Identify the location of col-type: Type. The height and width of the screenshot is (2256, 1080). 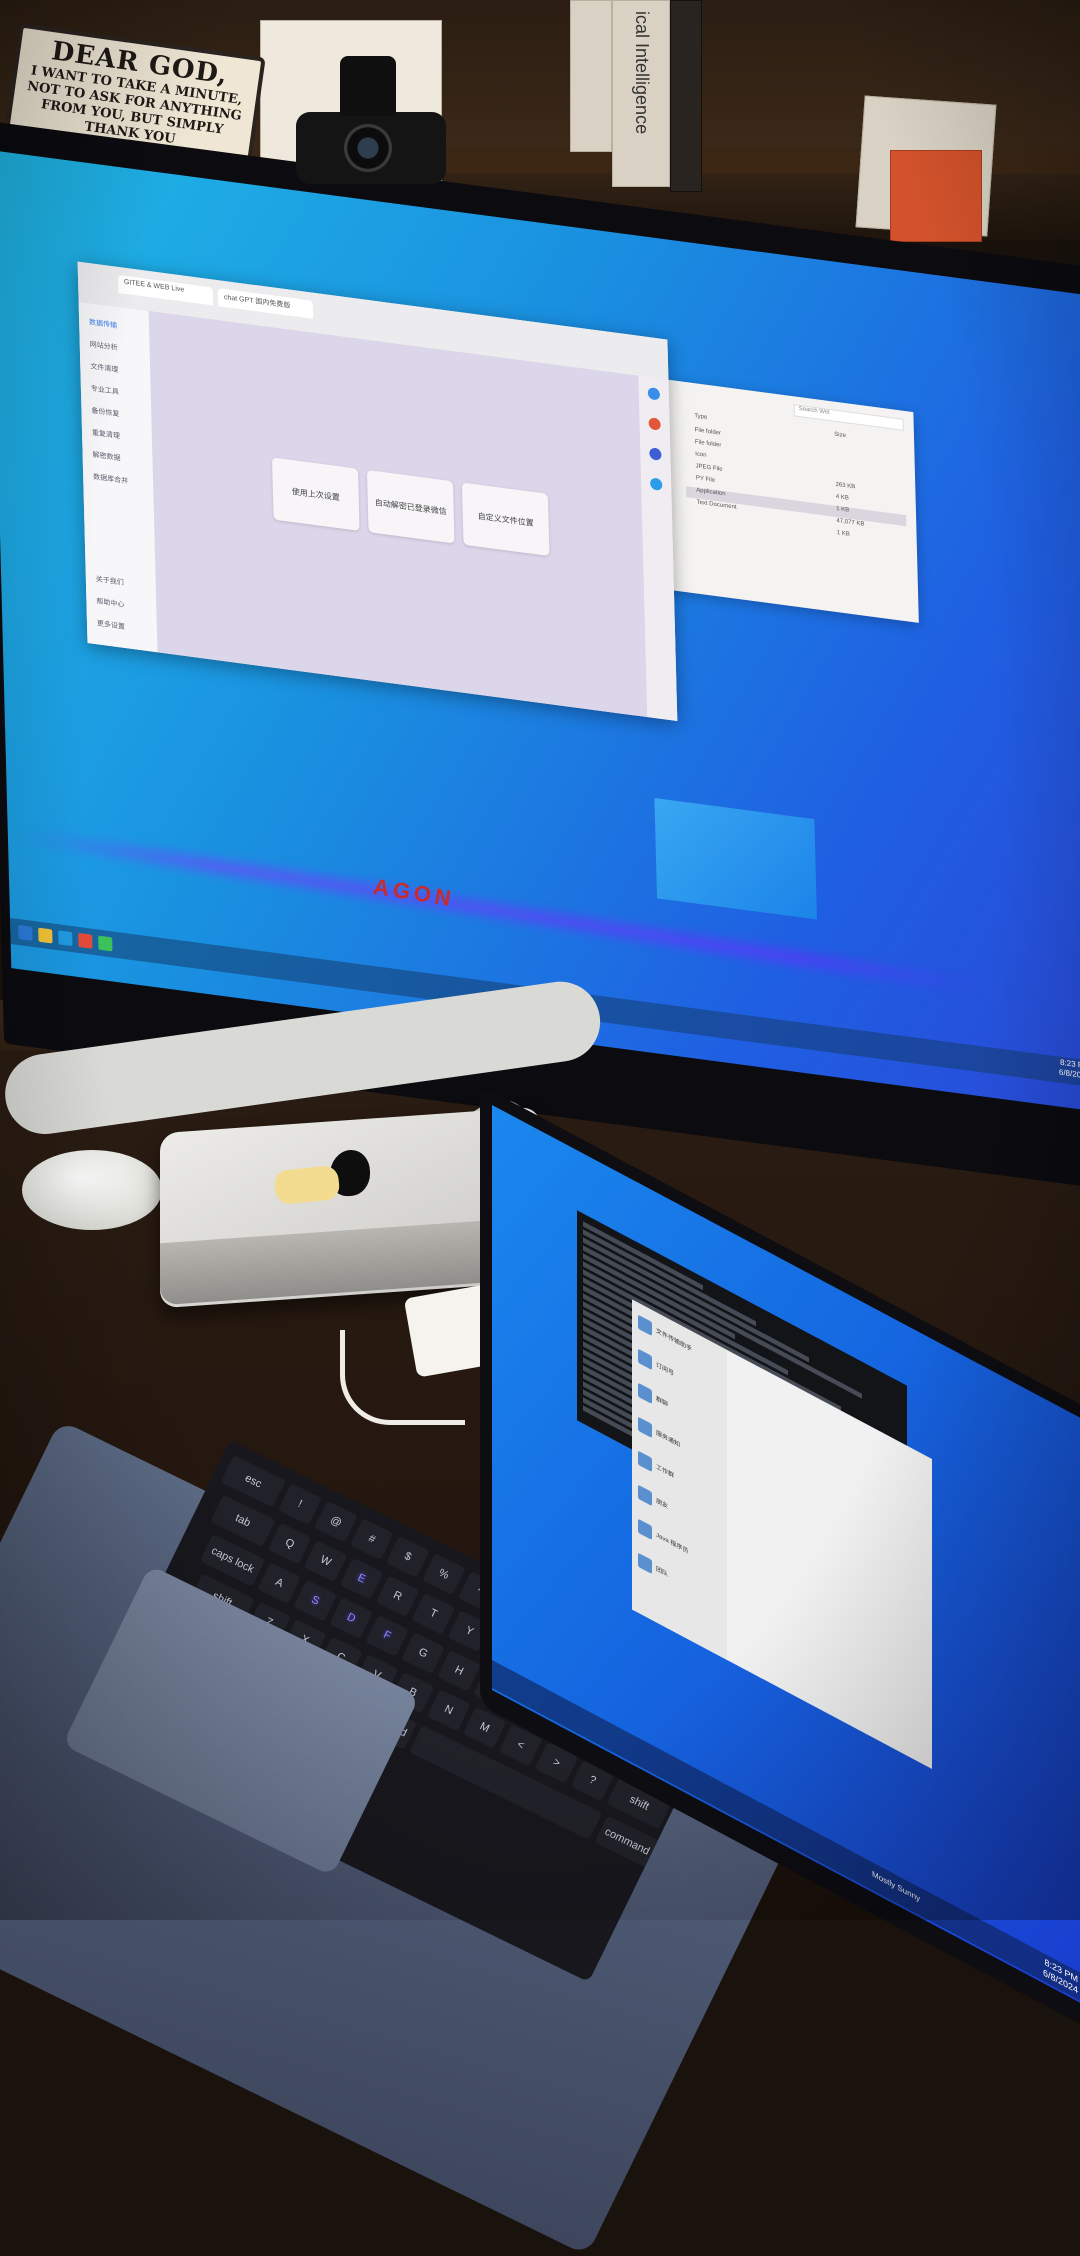
(701, 417).